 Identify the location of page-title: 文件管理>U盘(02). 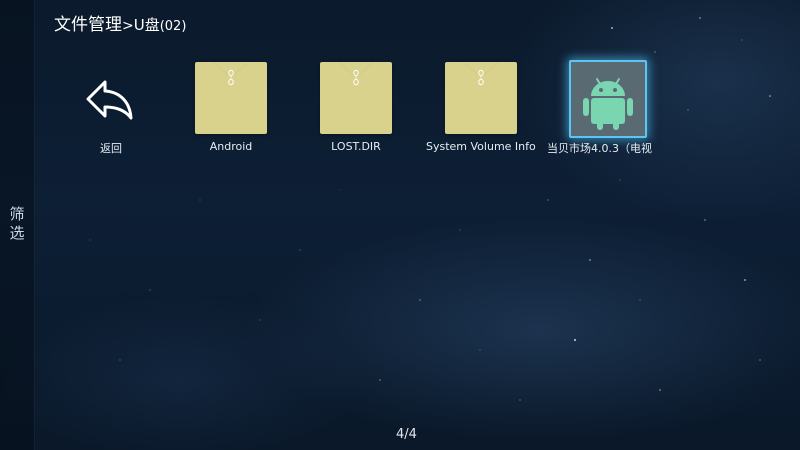
(120, 25).